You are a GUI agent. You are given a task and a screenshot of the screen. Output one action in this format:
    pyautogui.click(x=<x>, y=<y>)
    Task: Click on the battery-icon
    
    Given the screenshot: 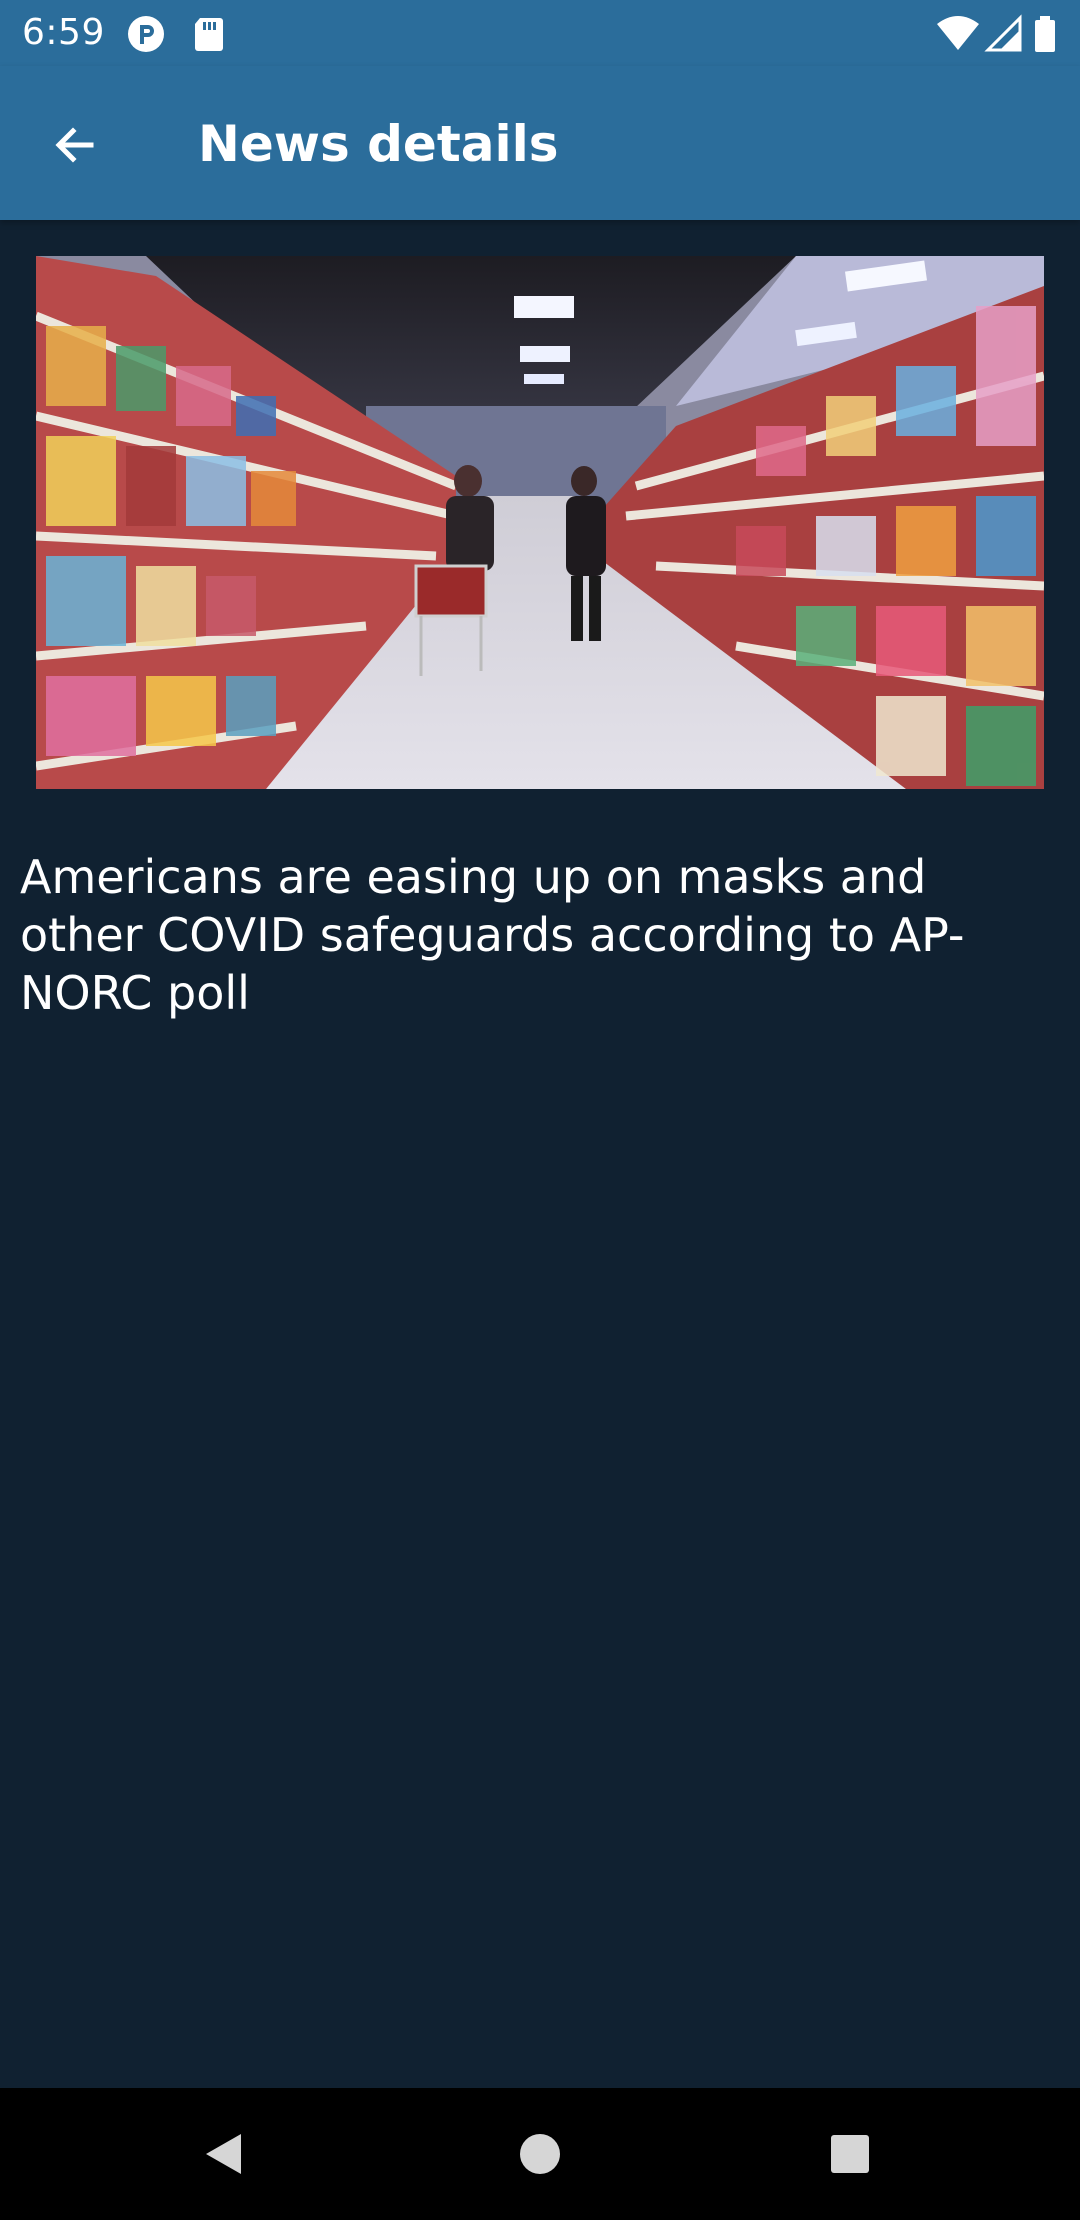 What is the action you would take?
    pyautogui.click(x=1045, y=34)
    